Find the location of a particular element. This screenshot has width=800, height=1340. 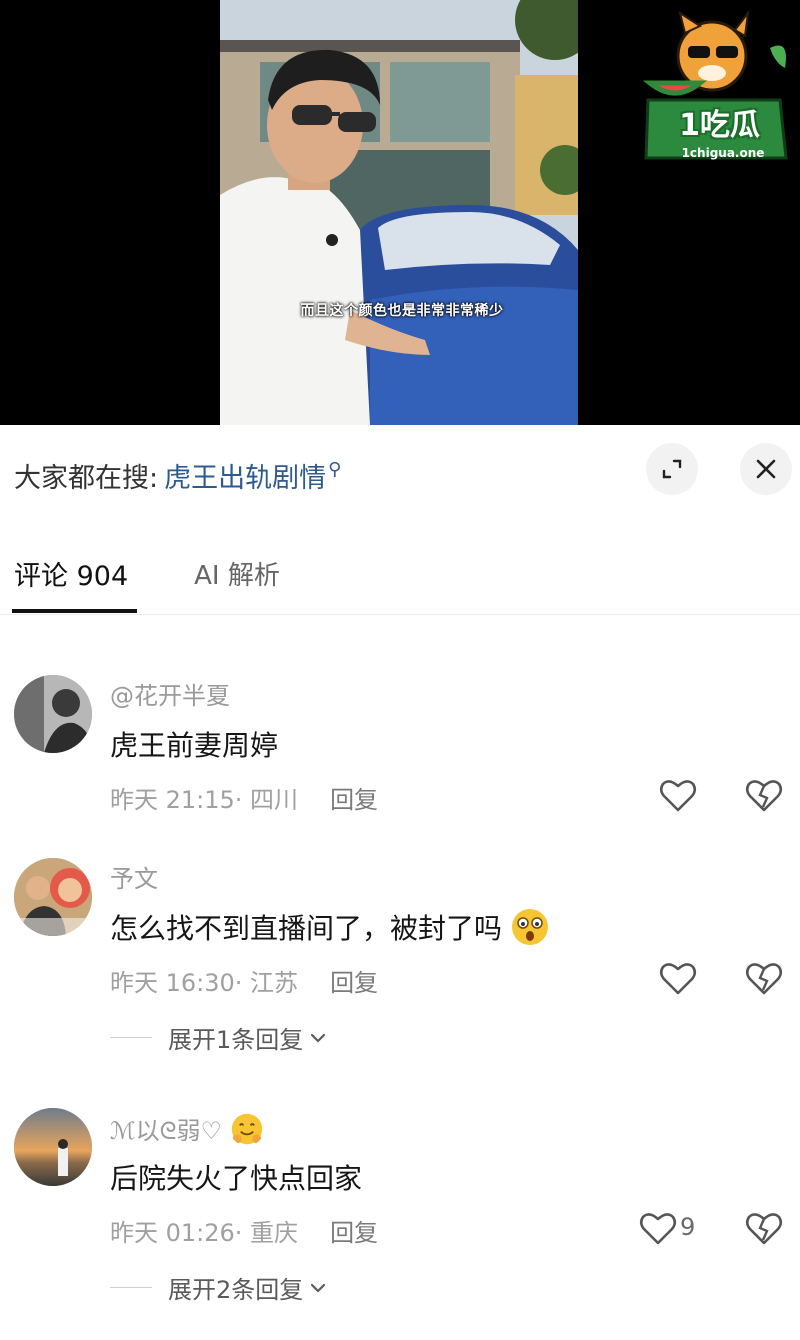

comment-text: 后院失火了快点回家 is located at coordinates (236, 1178).